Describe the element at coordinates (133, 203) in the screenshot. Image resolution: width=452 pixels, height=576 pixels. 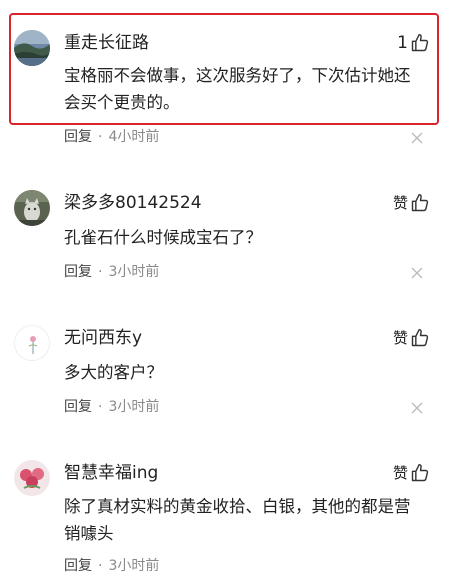
I see `username: 梁多多80142524` at that location.